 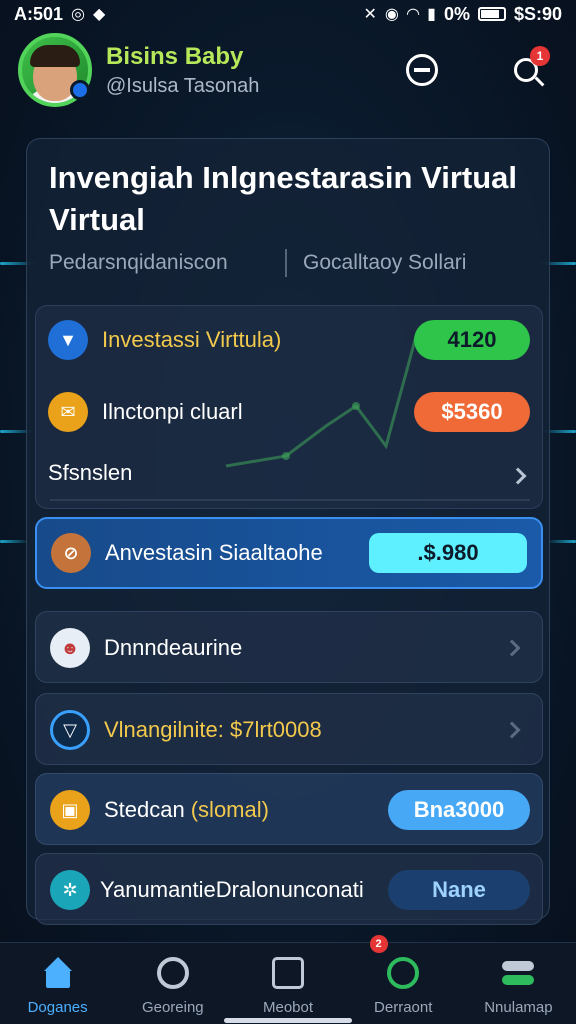 I want to click on list-item-content: ▽ Vlnangilnite: $7lrt0008, so click(x=186, y=730).